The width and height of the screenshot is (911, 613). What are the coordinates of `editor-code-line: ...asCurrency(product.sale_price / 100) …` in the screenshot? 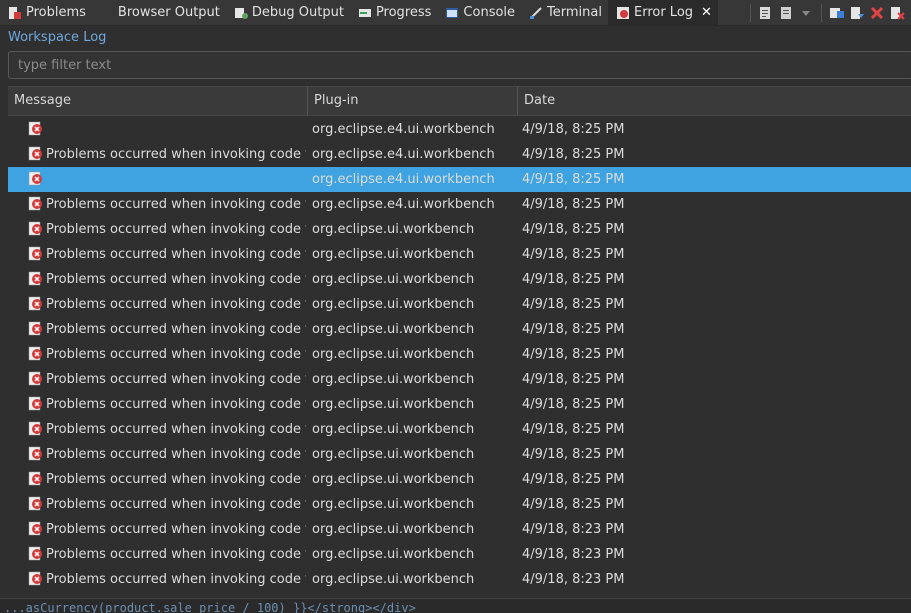 It's located at (210, 607).